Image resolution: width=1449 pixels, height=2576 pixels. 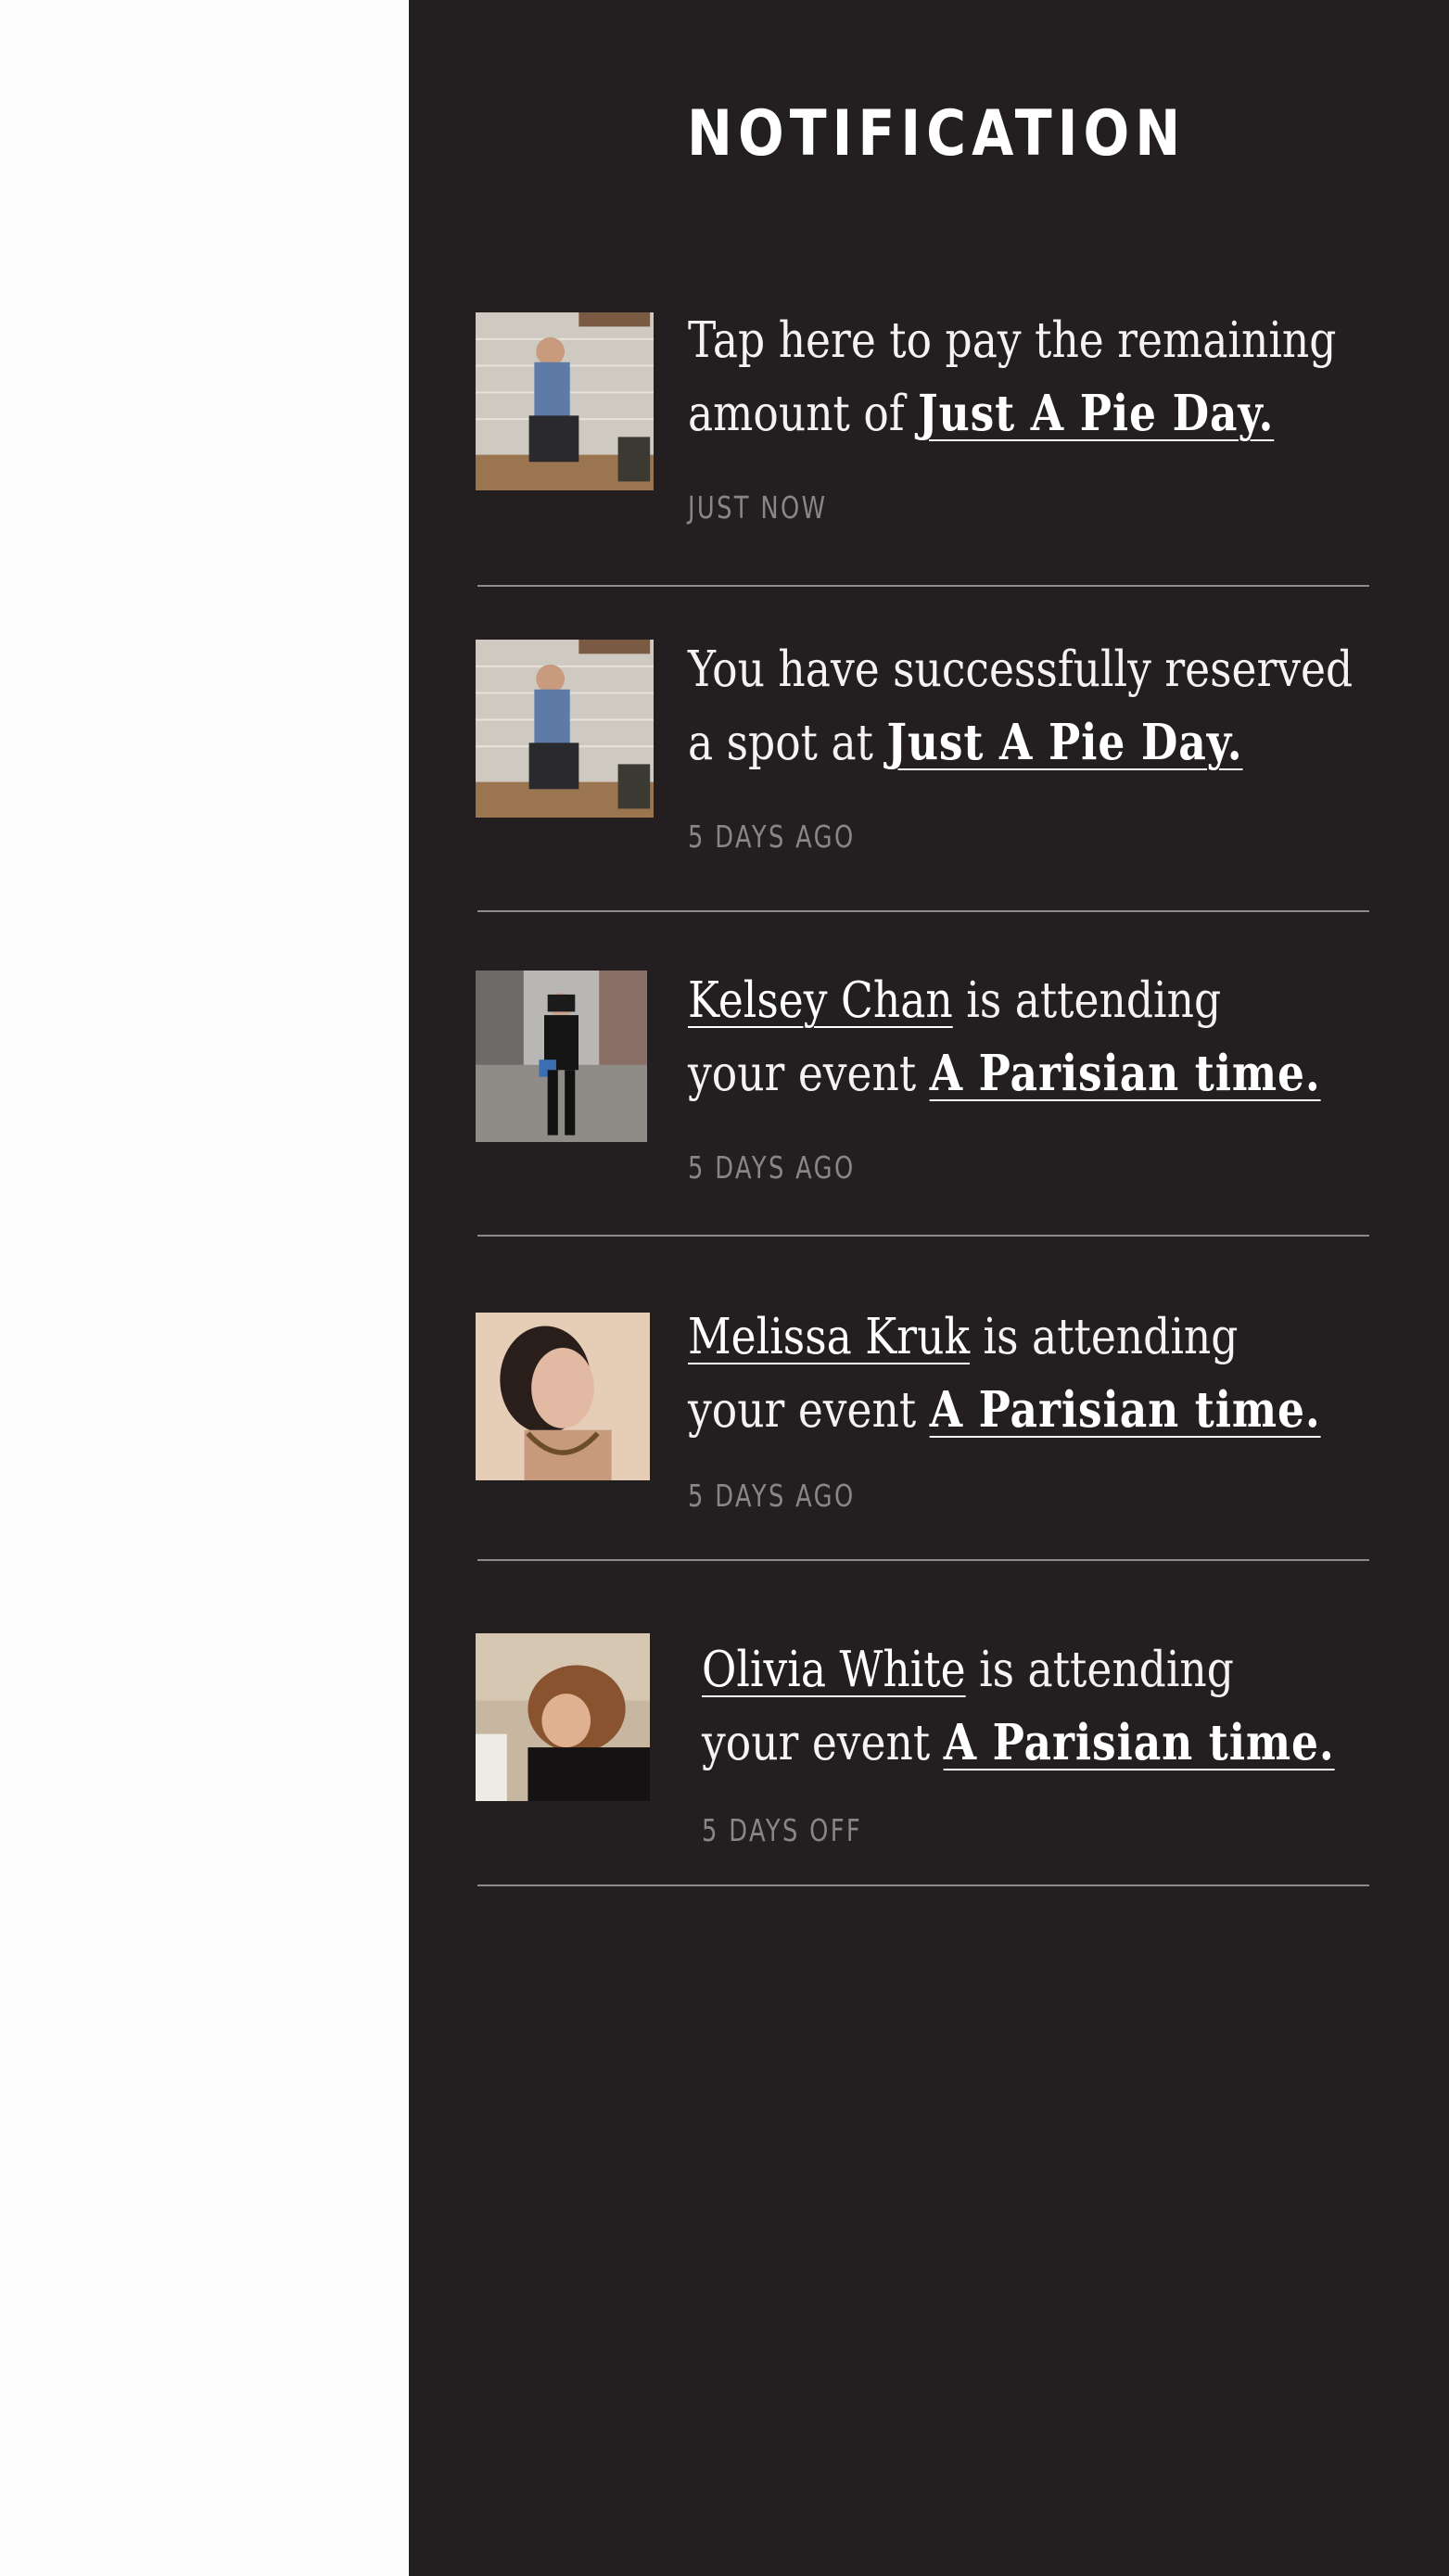 What do you see at coordinates (782, 1830) in the screenshot?
I see `timestamp: 5 DAYS OFF` at bounding box center [782, 1830].